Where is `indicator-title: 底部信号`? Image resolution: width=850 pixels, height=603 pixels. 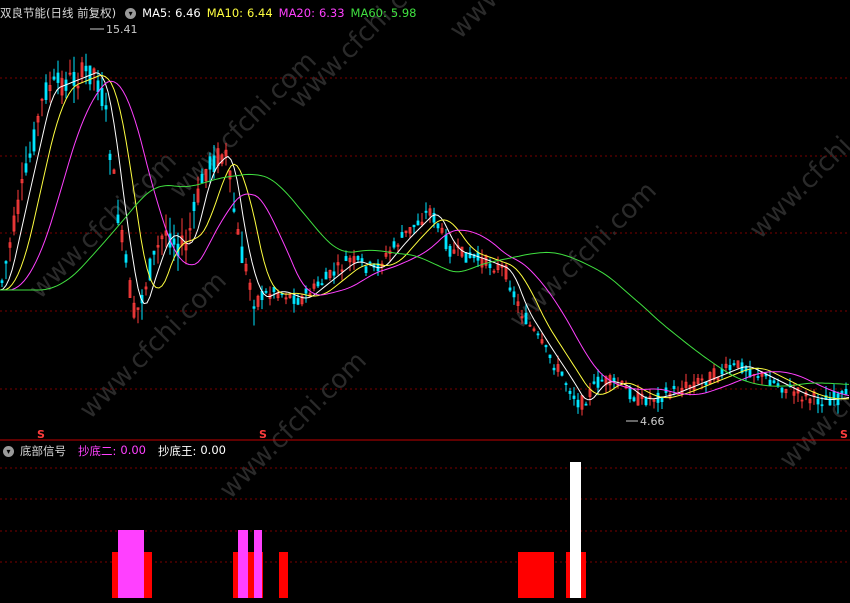
indicator-title: 底部信号 is located at coordinates (43, 451).